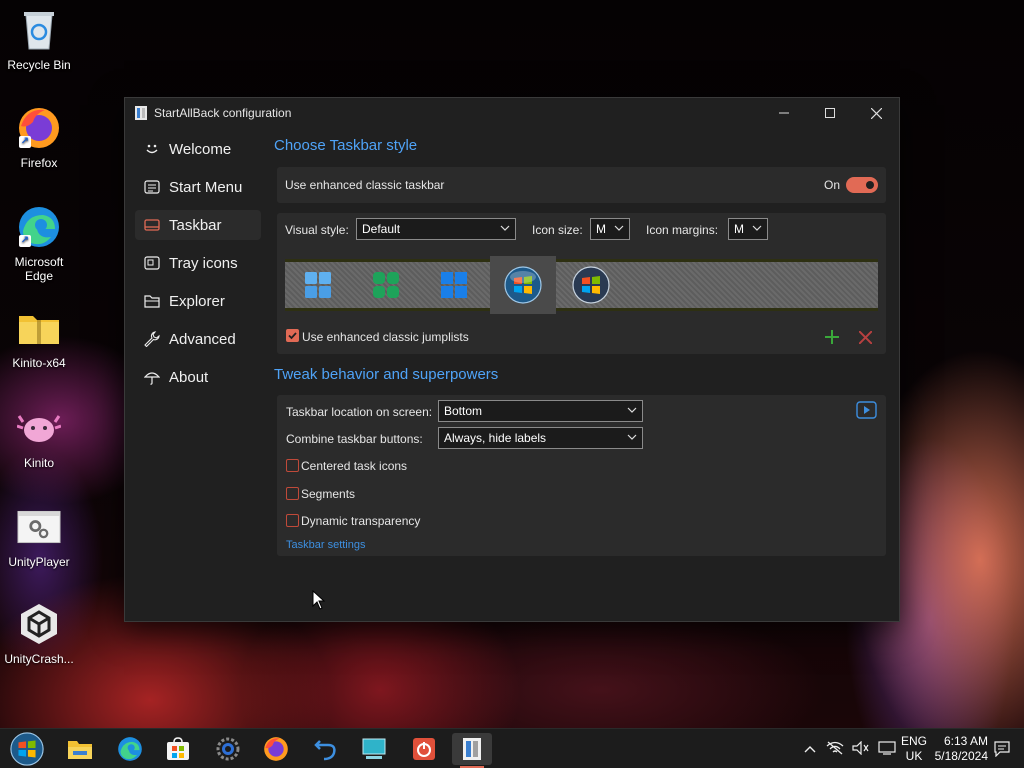  I want to click on taskbar-app-undo, so click(326, 749).